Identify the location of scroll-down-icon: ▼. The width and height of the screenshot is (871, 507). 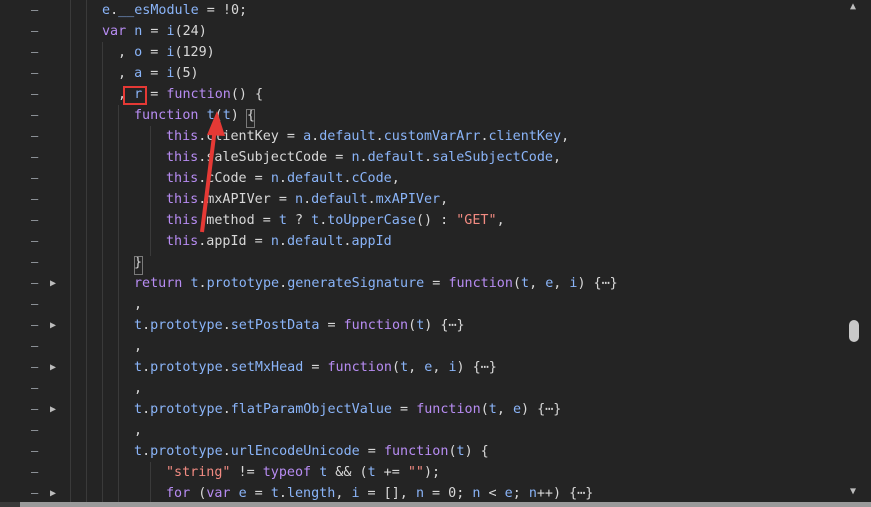
(853, 491).